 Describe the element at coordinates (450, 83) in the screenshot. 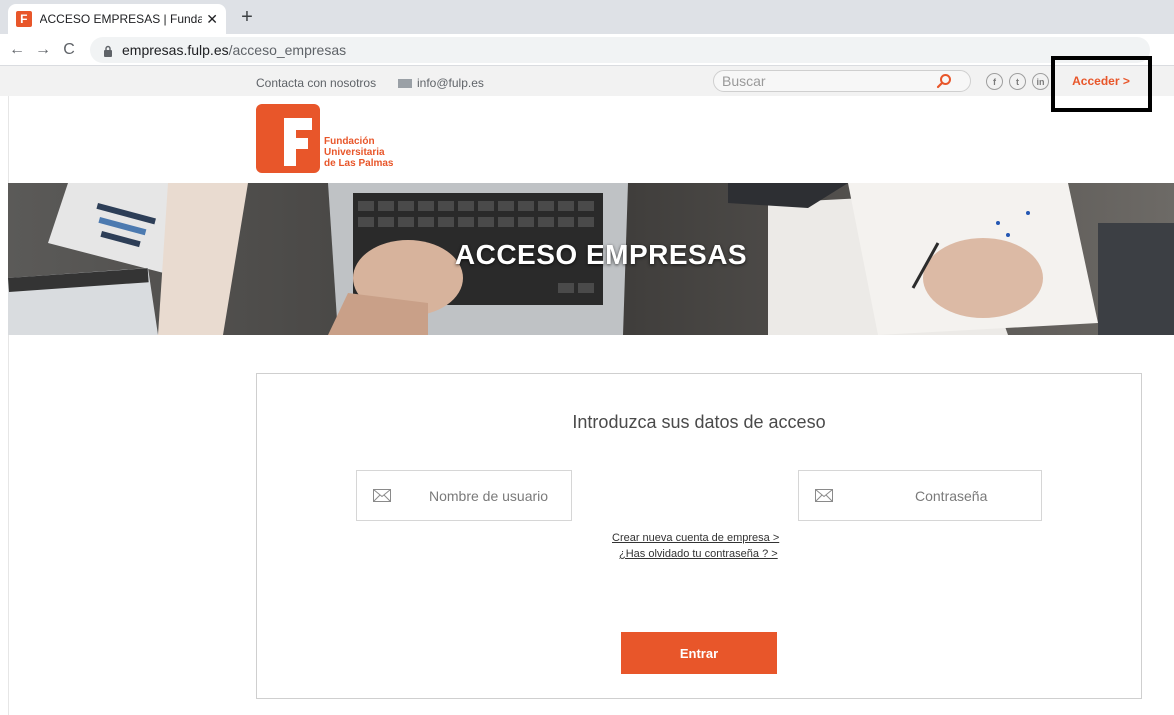

I see `email-label: info@fulp.es` at that location.